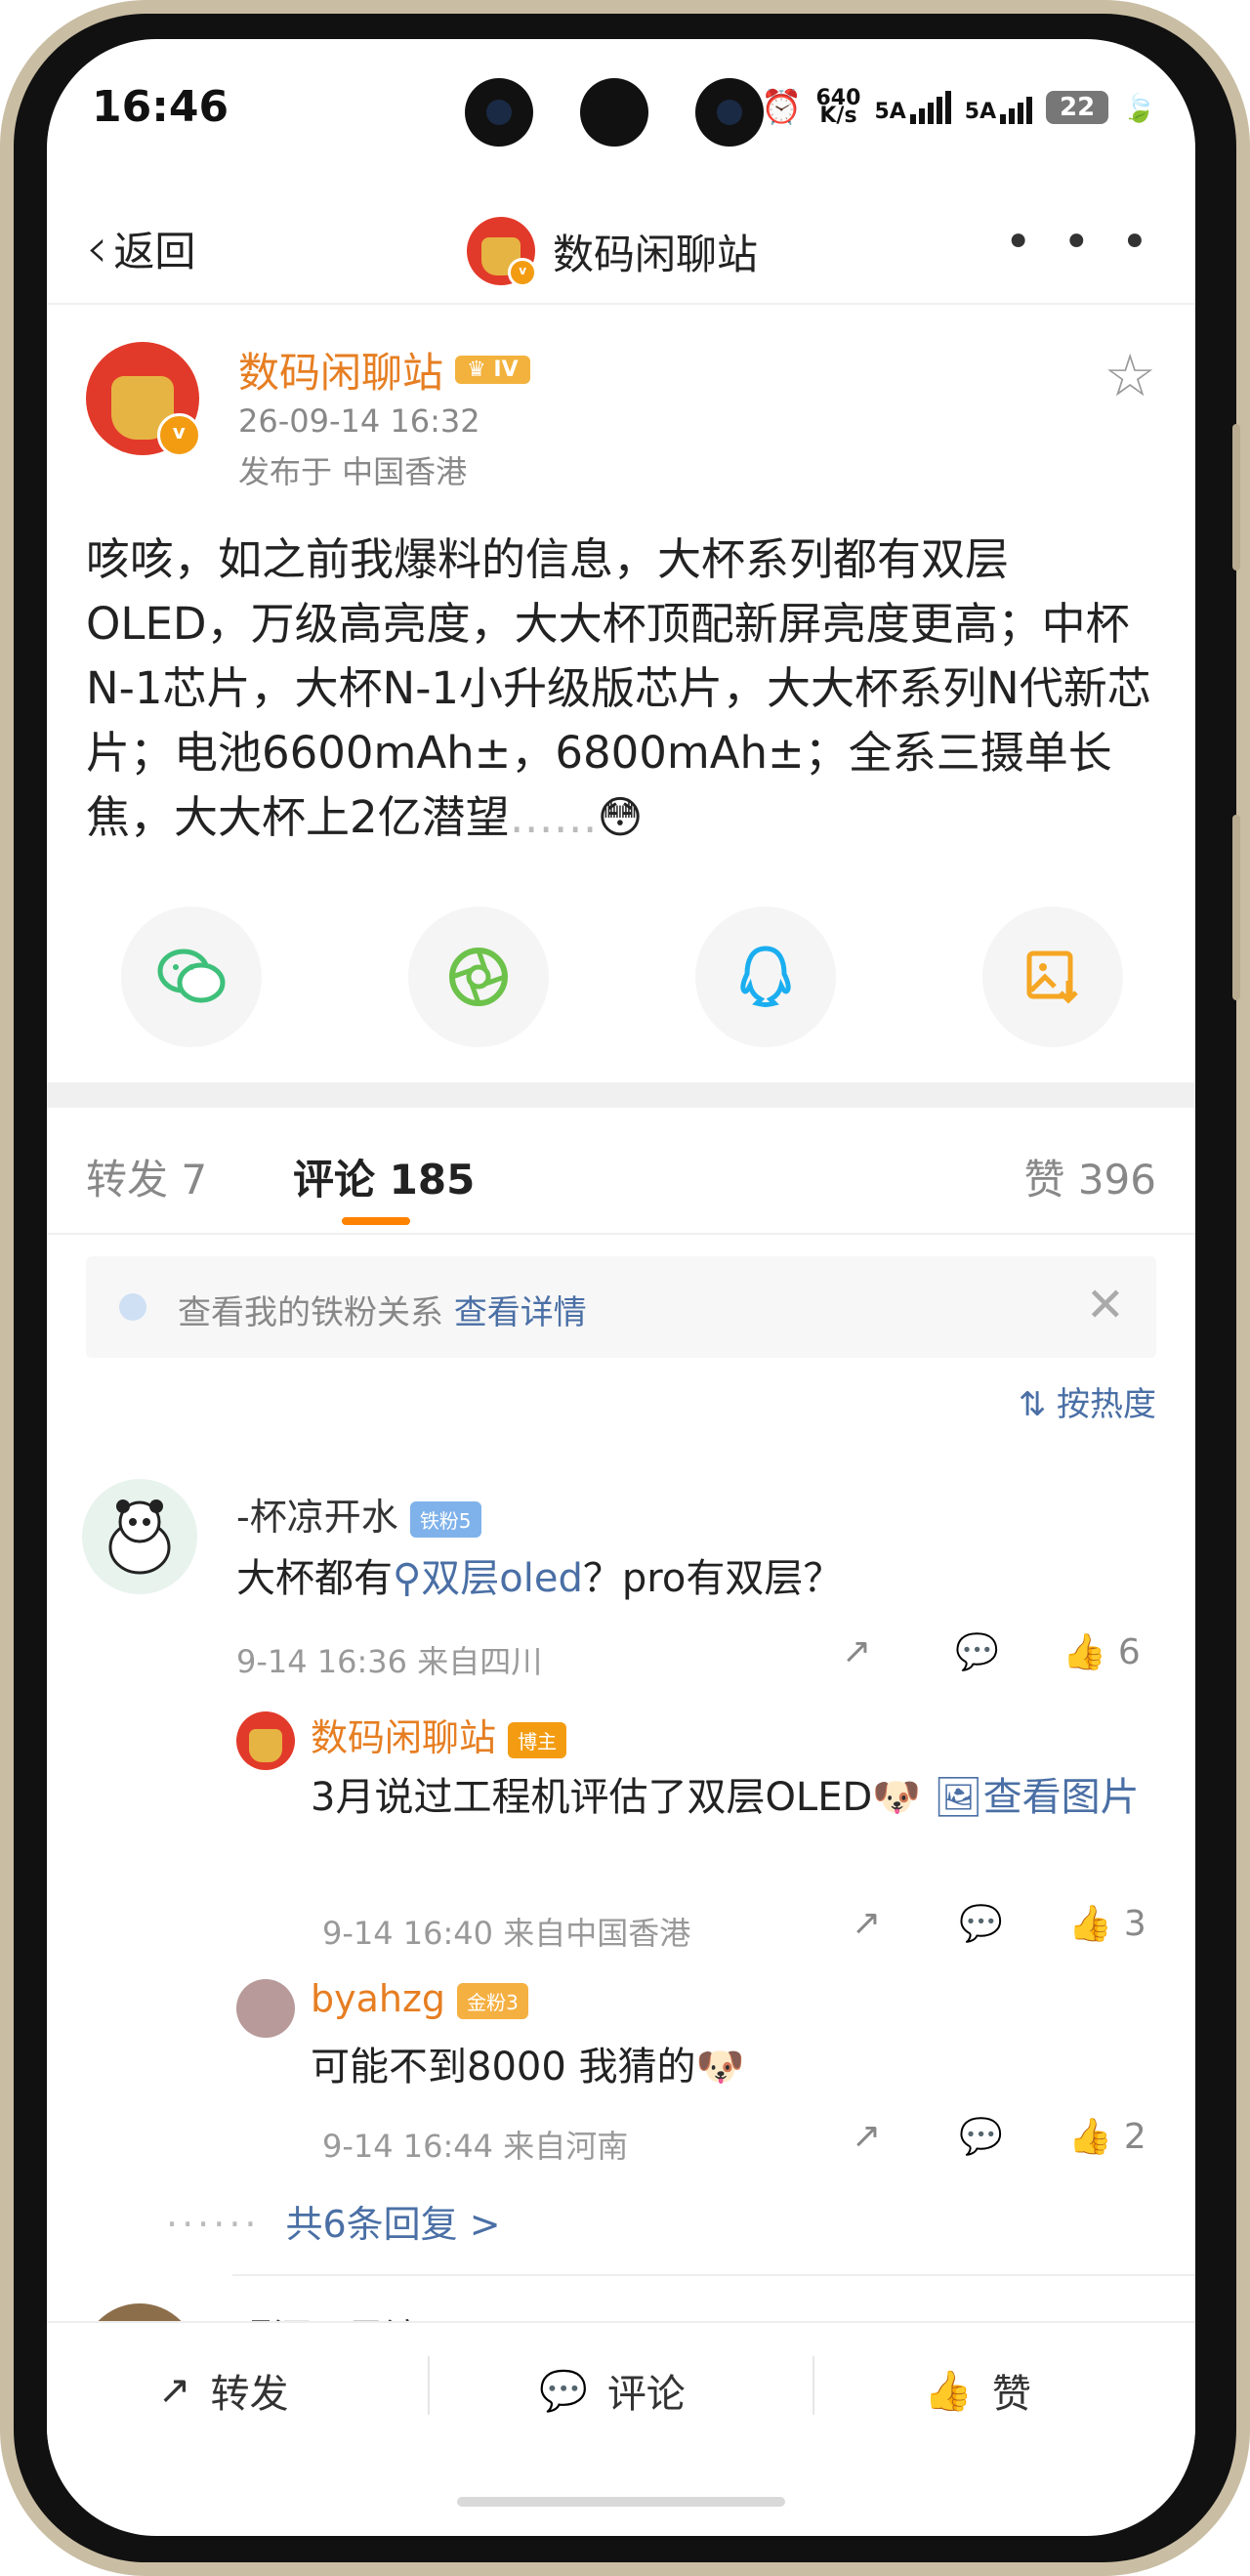  I want to click on like-comment-button: 👍 6, so click(1101, 1652).